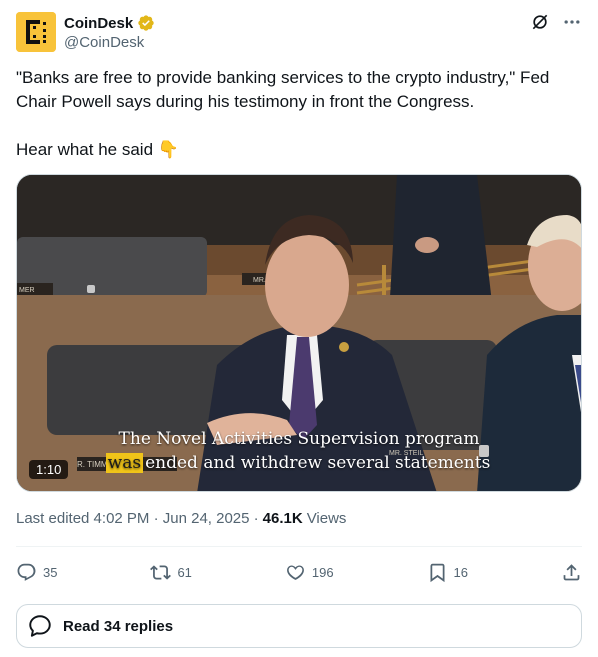 The width and height of the screenshot is (598, 657). I want to click on speech-bubble-icon, so click(40, 626).